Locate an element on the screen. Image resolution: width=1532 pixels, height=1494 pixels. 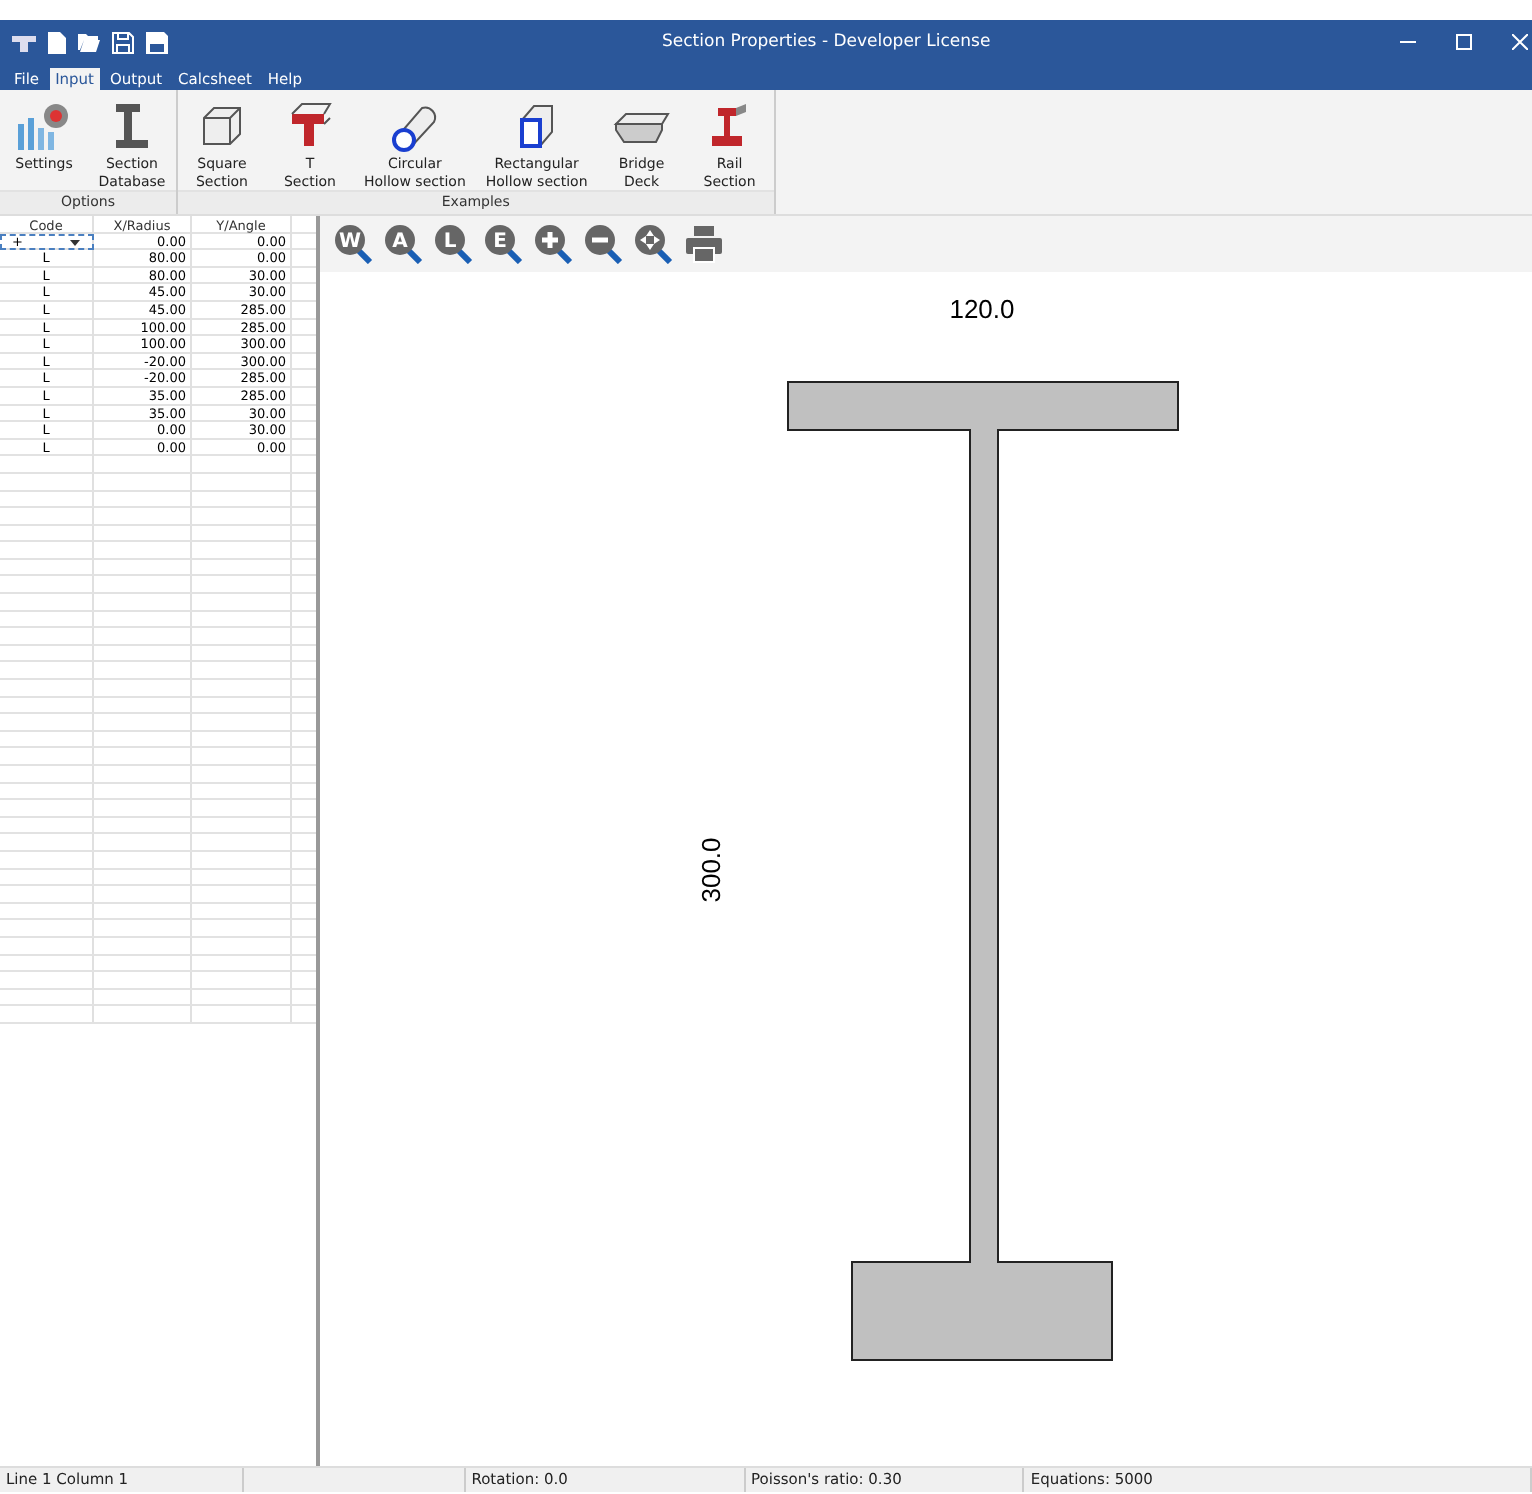
zoom-in-icon is located at coordinates (554, 244).